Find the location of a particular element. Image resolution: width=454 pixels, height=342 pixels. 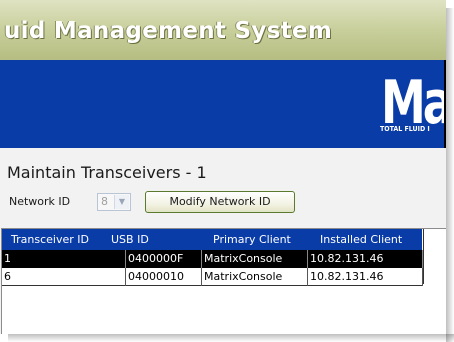

column-header-installed-client: Installed Client is located at coordinates (361, 239).